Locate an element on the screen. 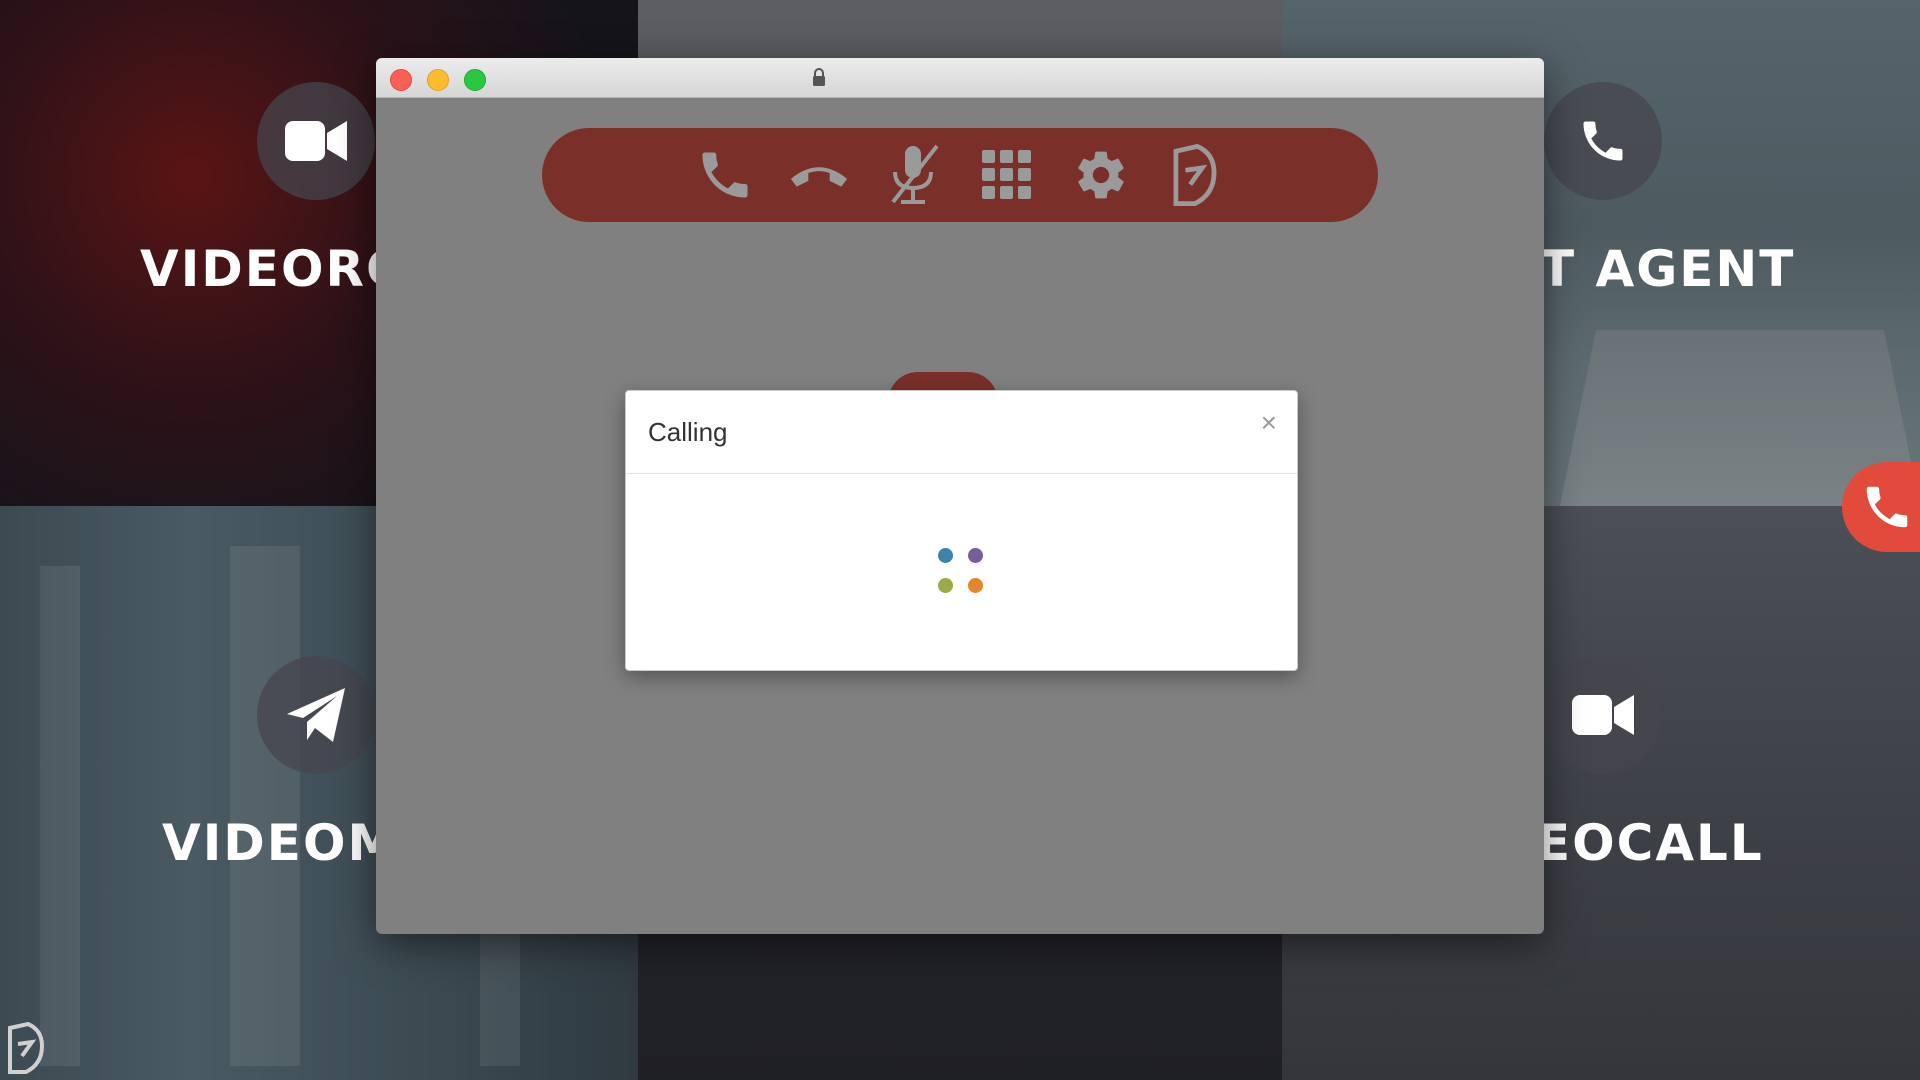  brand-button is located at coordinates (1195, 175).